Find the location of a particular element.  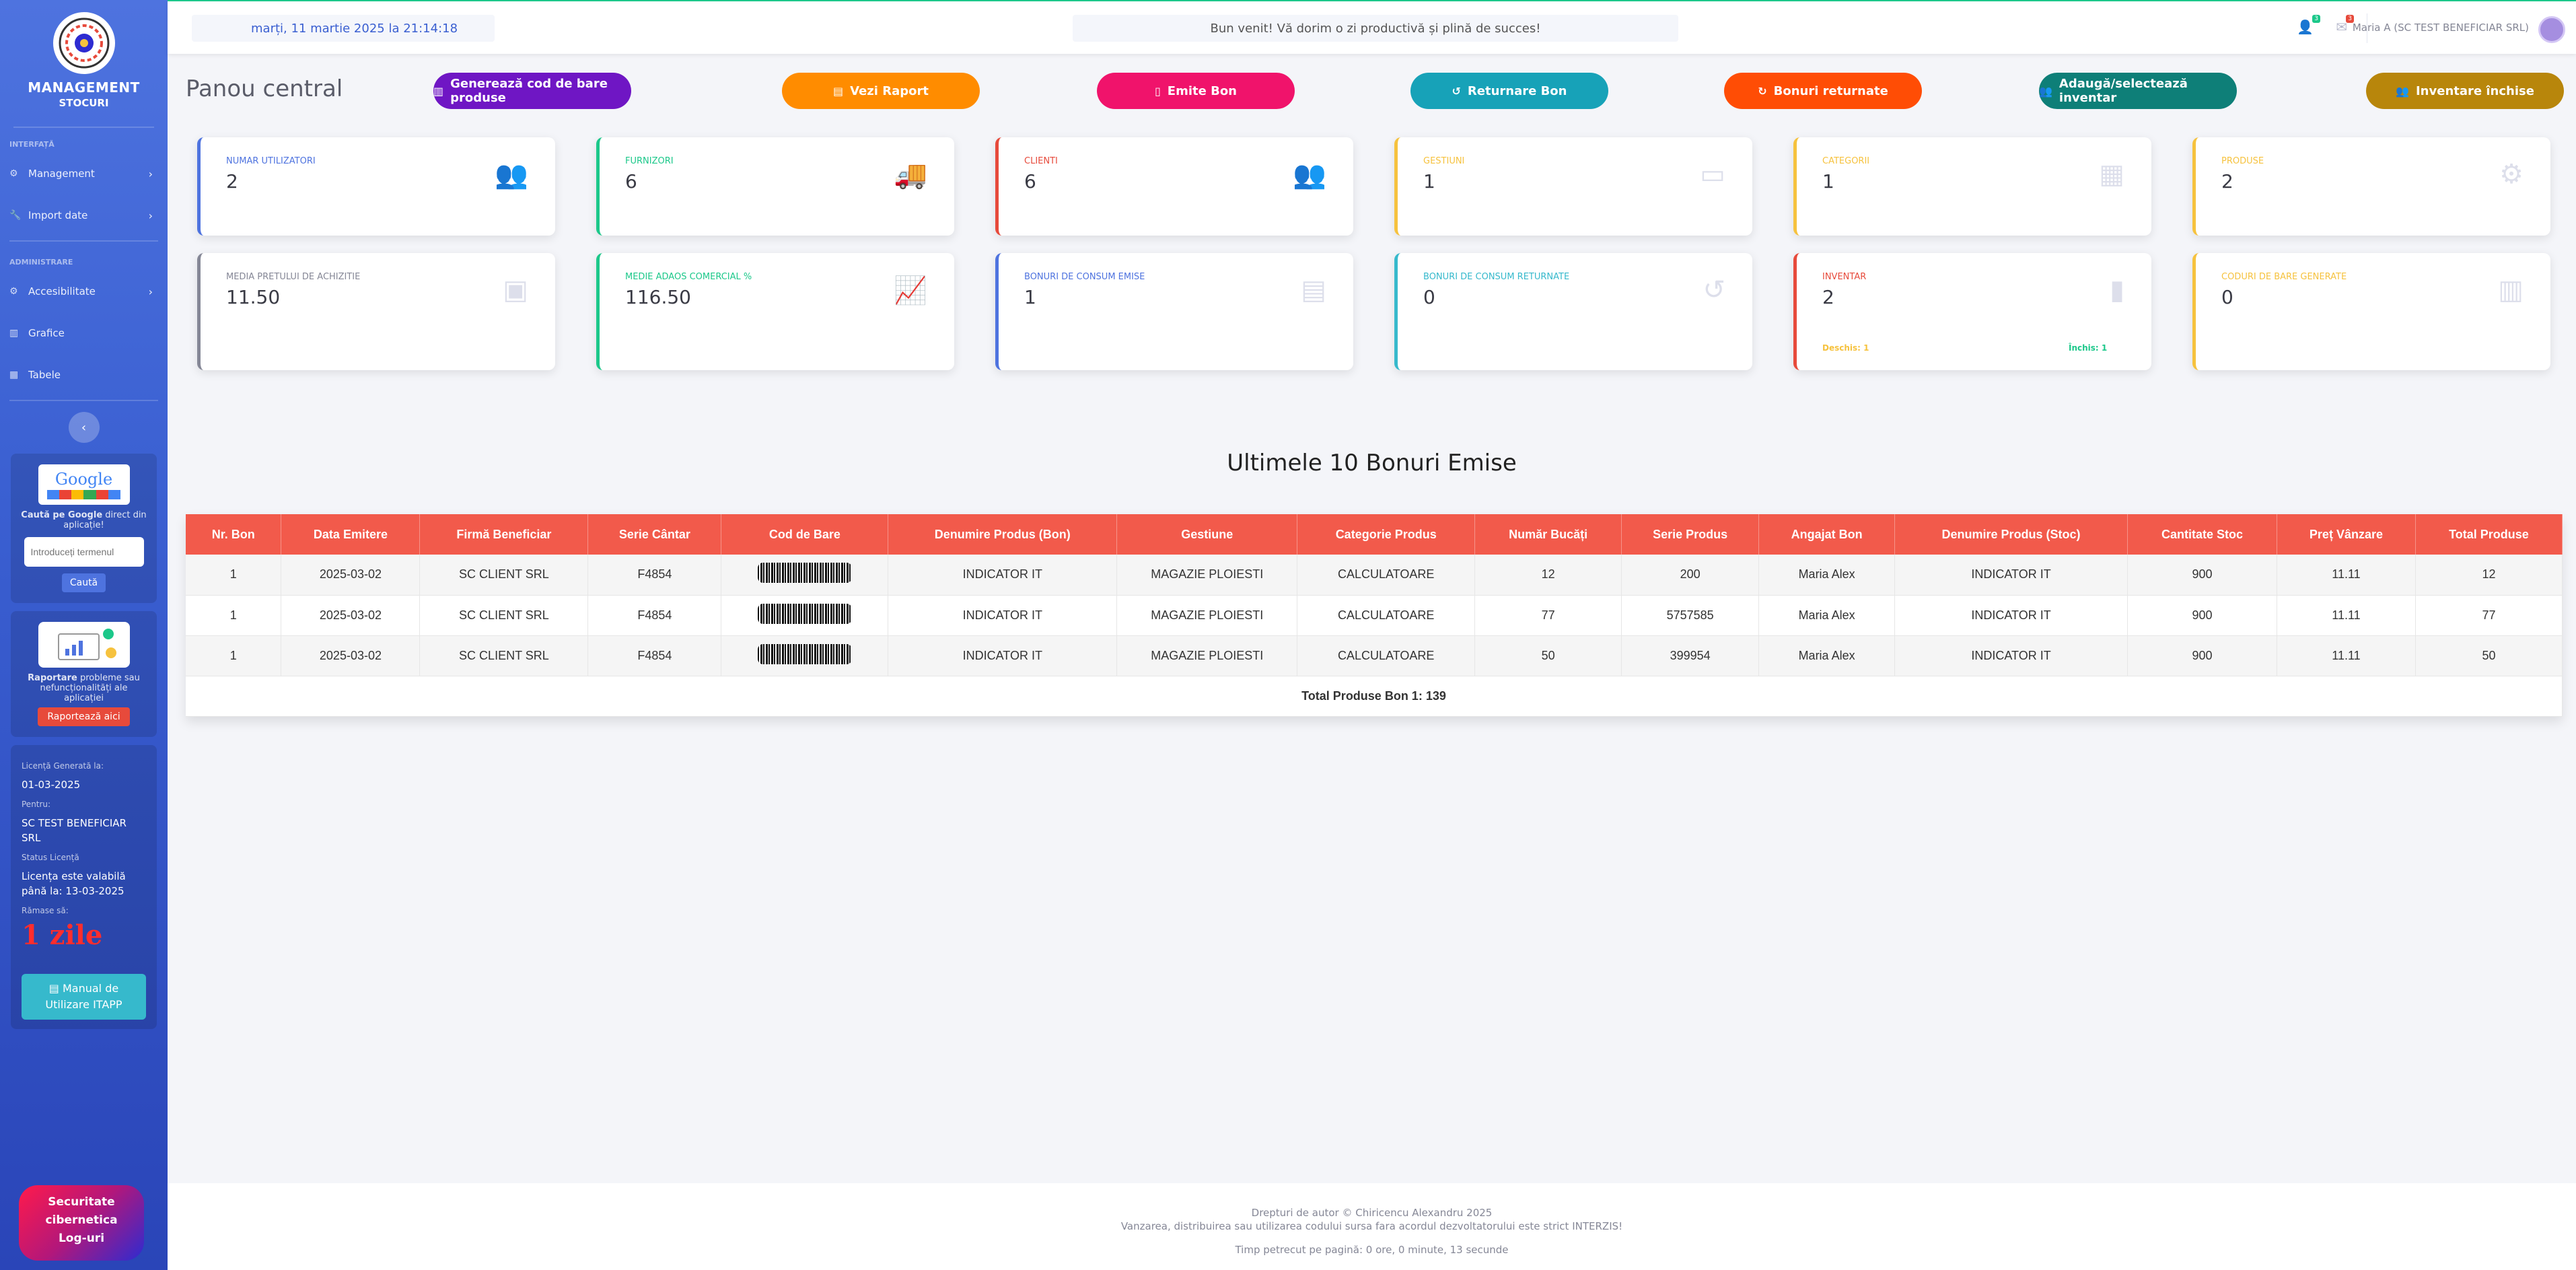

sidebar-item-label: Import date is located at coordinates (58, 215).